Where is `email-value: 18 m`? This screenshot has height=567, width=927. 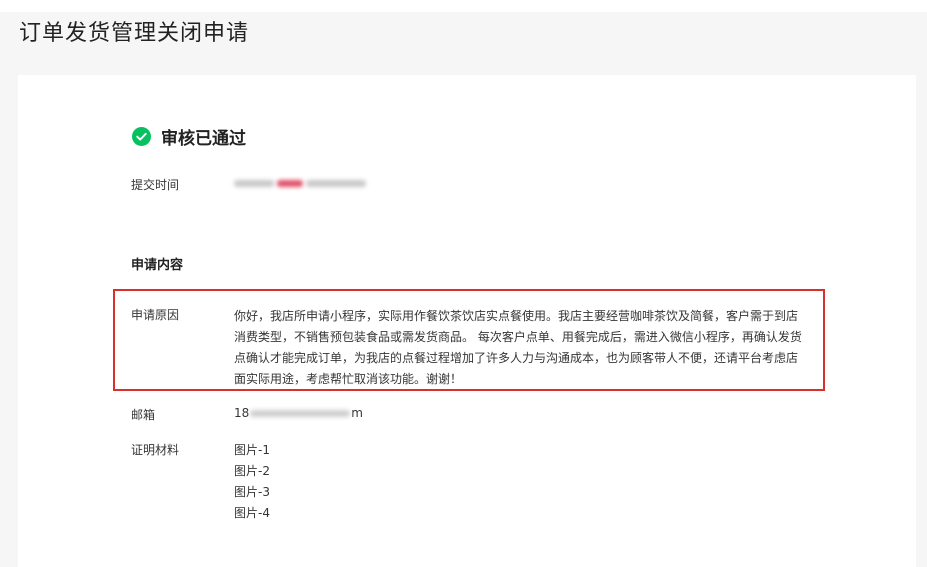 email-value: 18 m is located at coordinates (298, 413).